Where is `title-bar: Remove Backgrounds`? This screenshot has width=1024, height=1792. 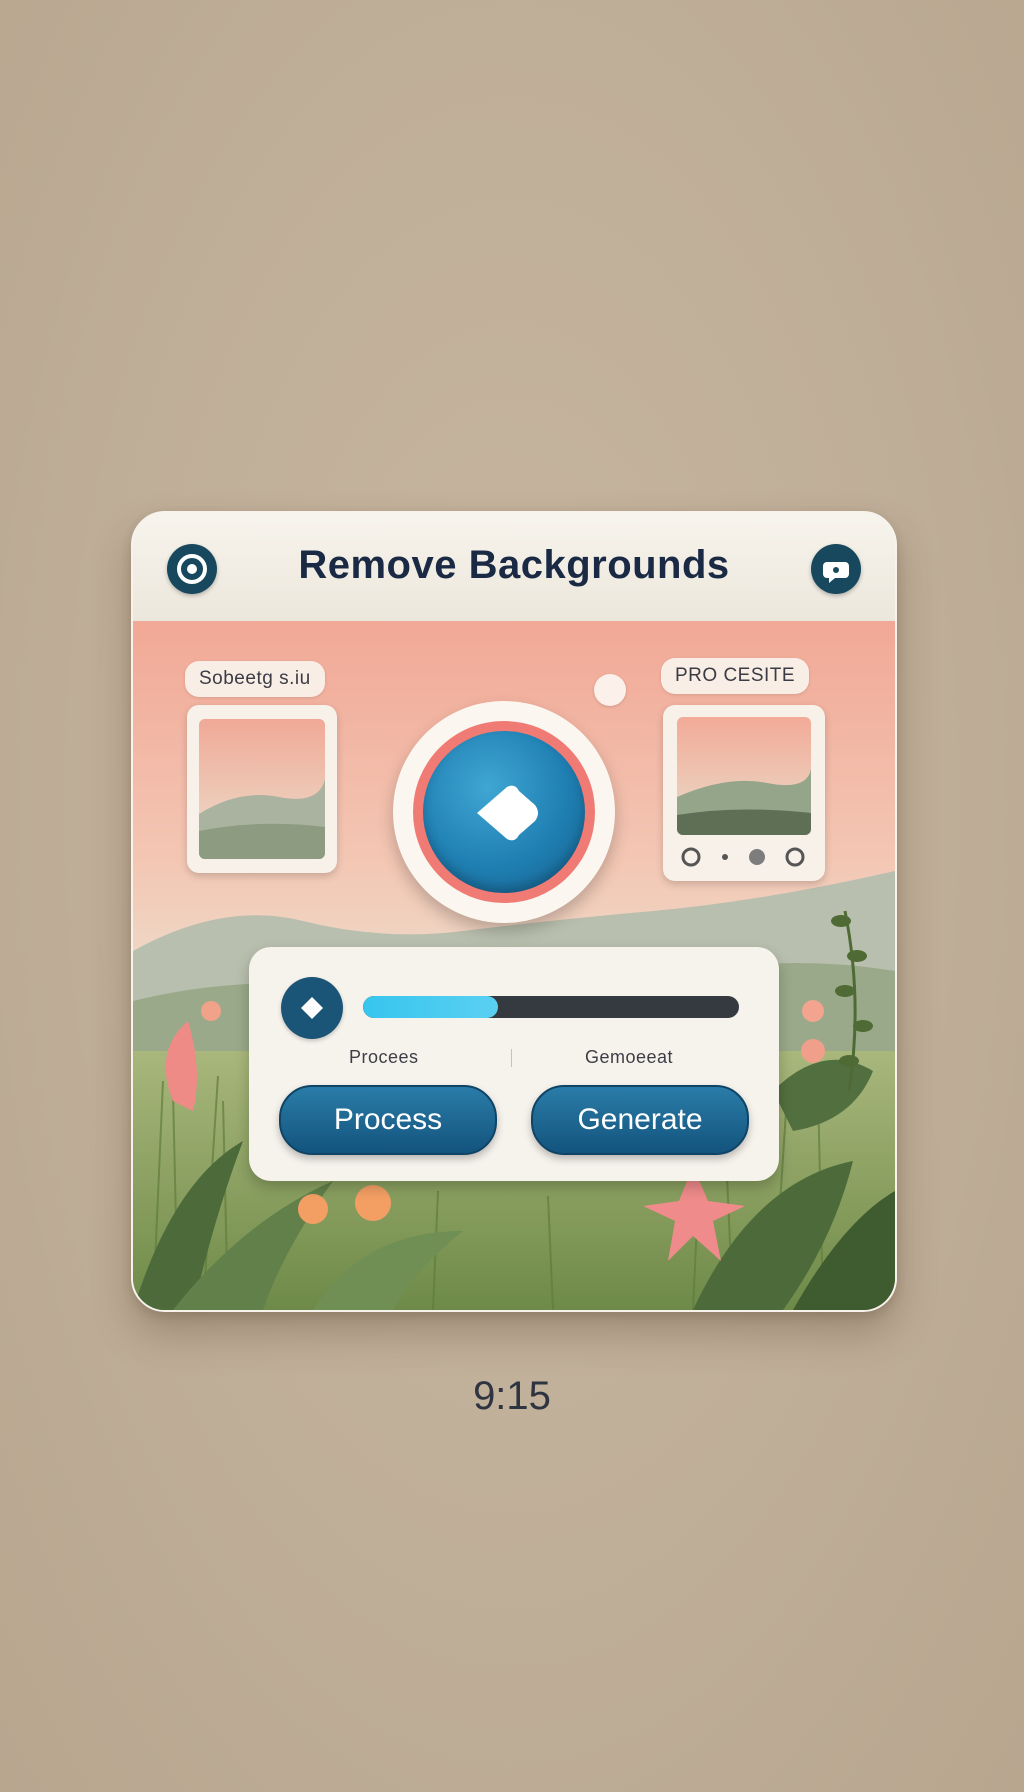 title-bar: Remove Backgrounds is located at coordinates (514, 568).